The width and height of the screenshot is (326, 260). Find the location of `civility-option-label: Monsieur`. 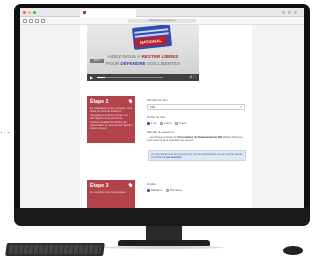

civility-option-label: Monsieur is located at coordinates (176, 190).